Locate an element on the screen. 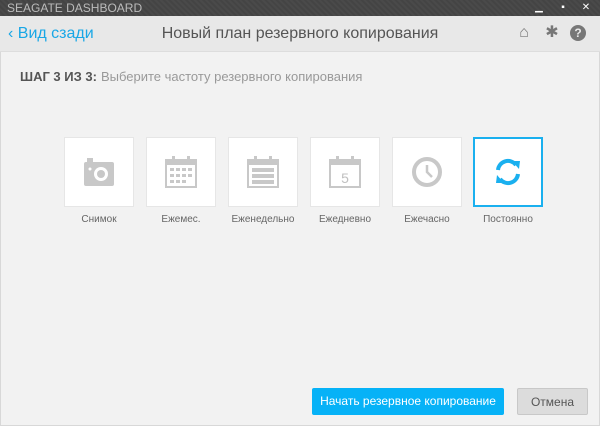 The image size is (600, 426). start-backup-button: Начать резервное копирование is located at coordinates (408, 401).